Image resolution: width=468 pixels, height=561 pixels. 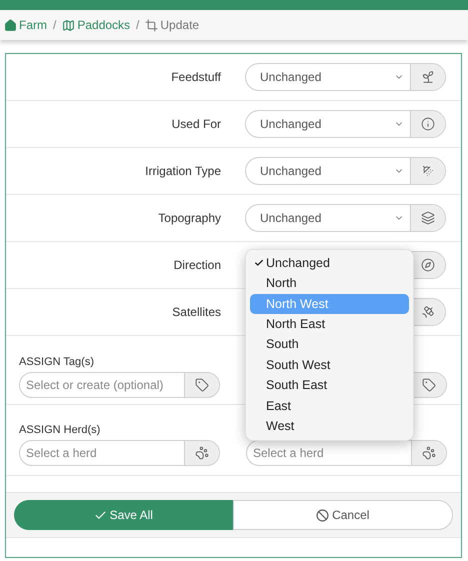 I want to click on breadcrumb-current: Update, so click(x=180, y=25).